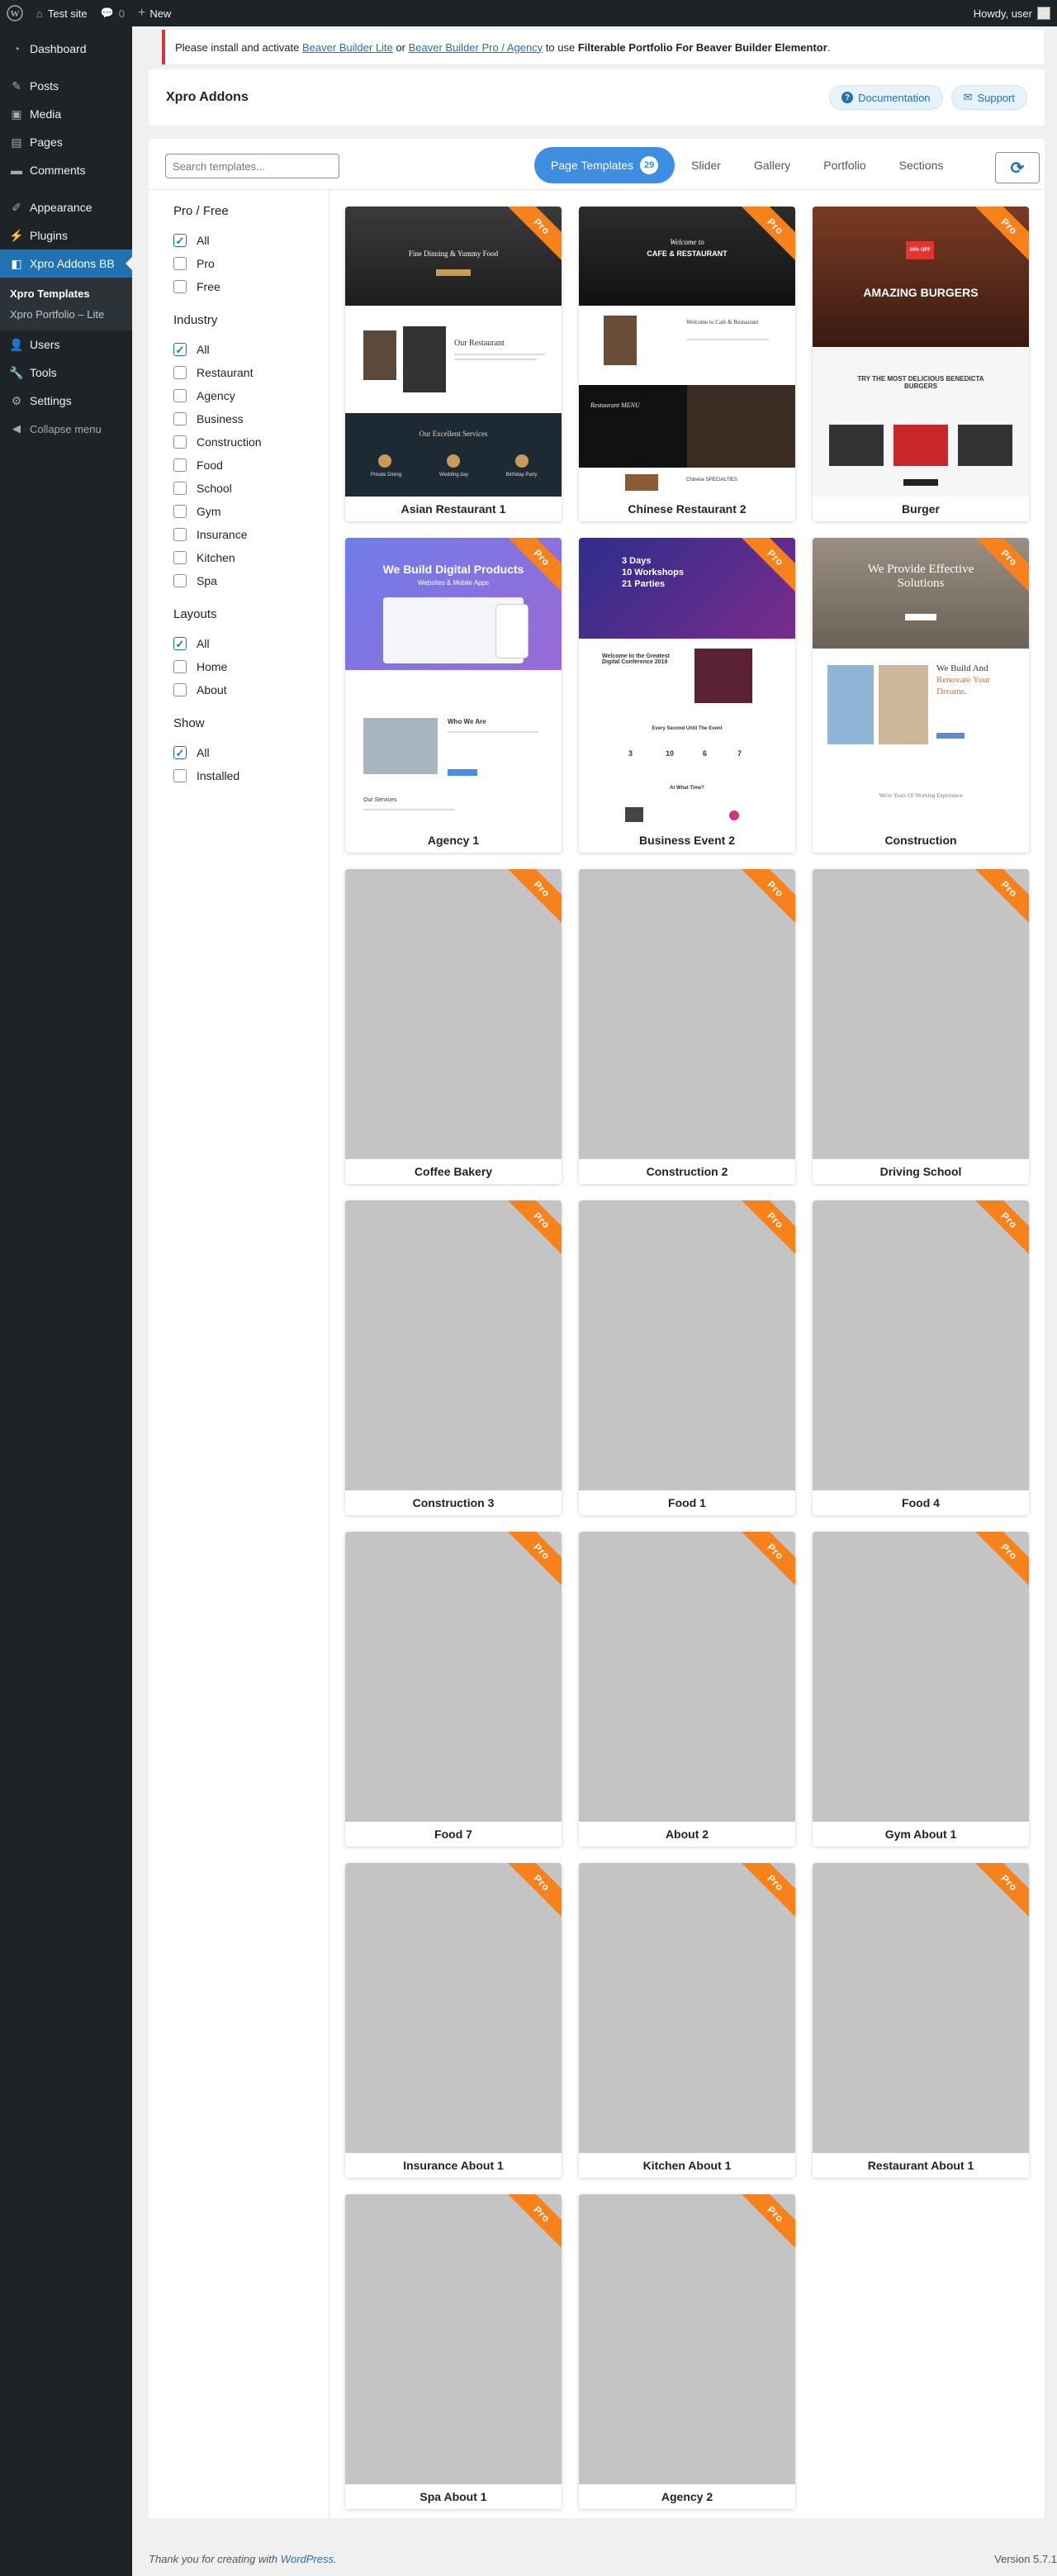 The image size is (1057, 2576). What do you see at coordinates (706, 165) in the screenshot?
I see `tab-slider: Slider` at bounding box center [706, 165].